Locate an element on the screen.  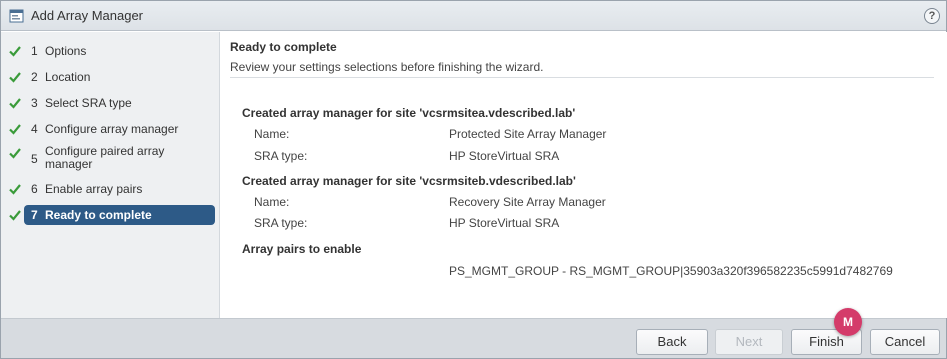
name-value: Recovery Site Array Manager is located at coordinates (527, 202).